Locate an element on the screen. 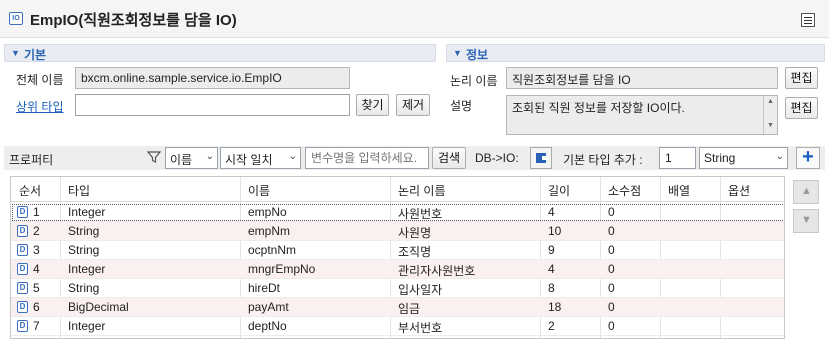  cell-logical: 입사일자 is located at coordinates (420, 289).